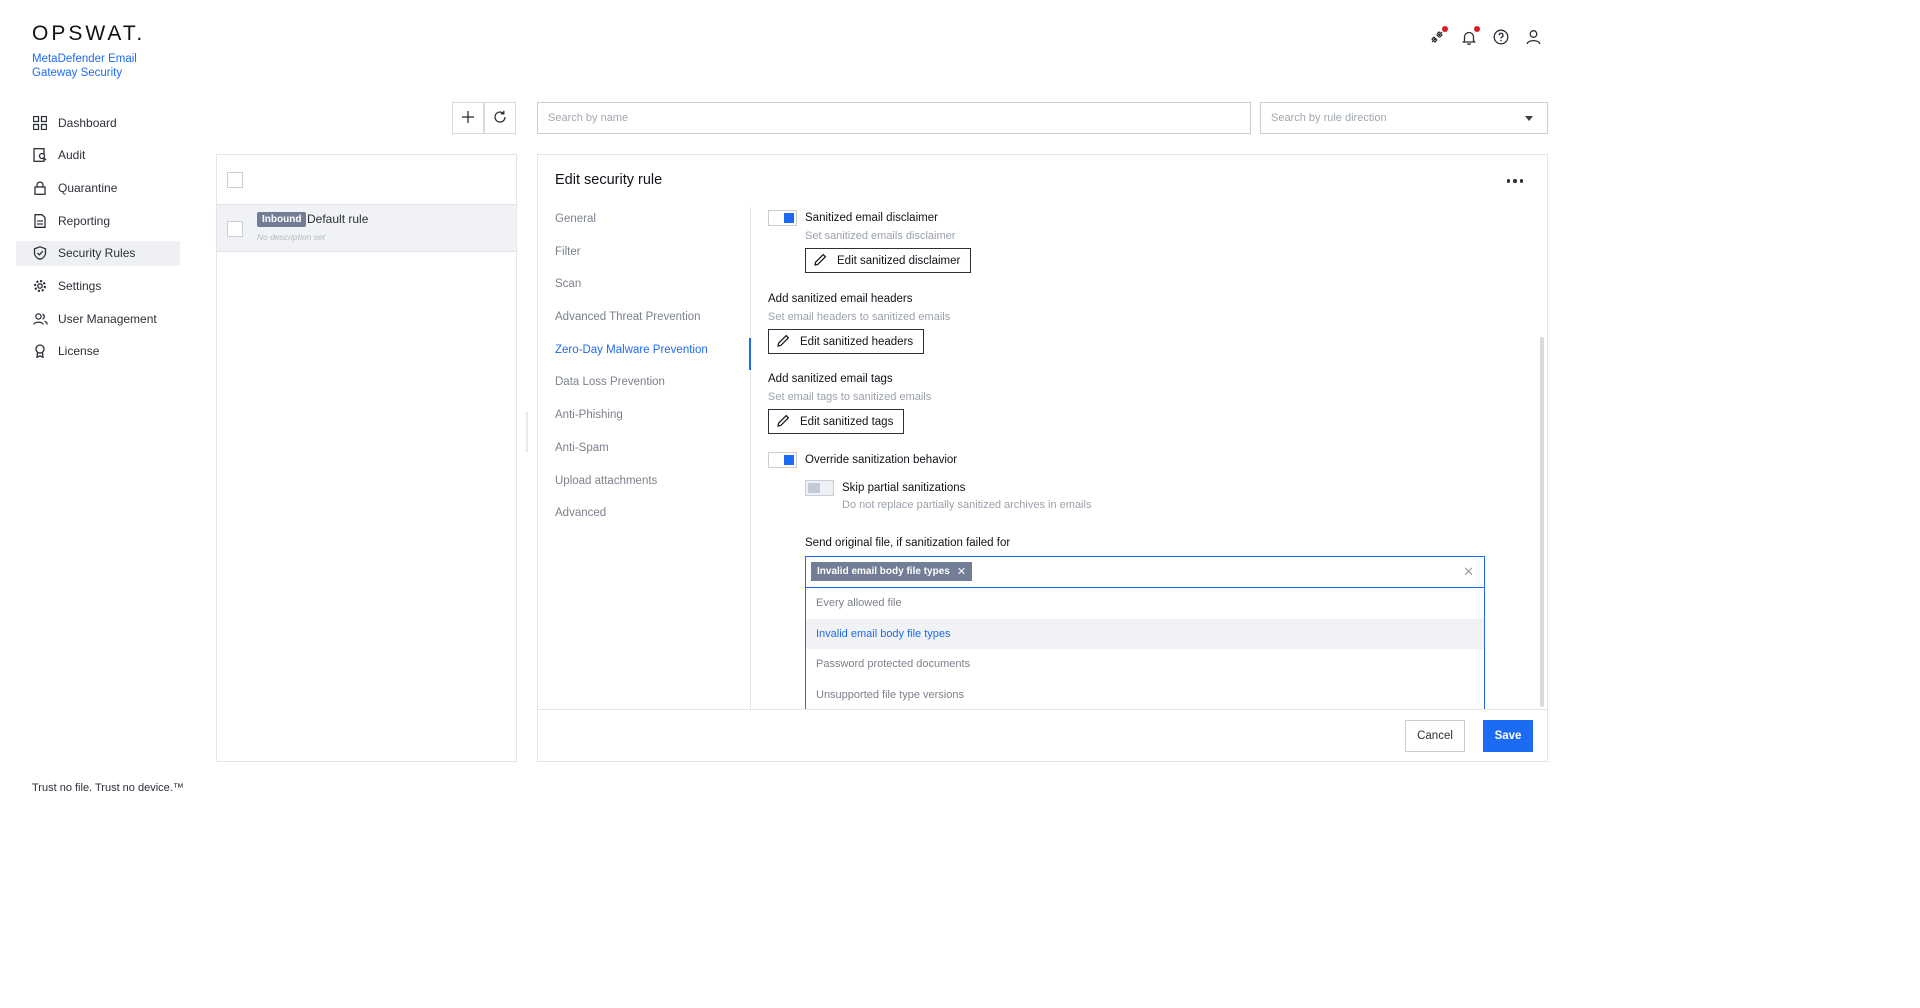 Image resolution: width=1920 pixels, height=1008 pixels. What do you see at coordinates (899, 260) in the screenshot?
I see `edit-sanitized-disclaimer-label: Edit sanitized disclaimer` at bounding box center [899, 260].